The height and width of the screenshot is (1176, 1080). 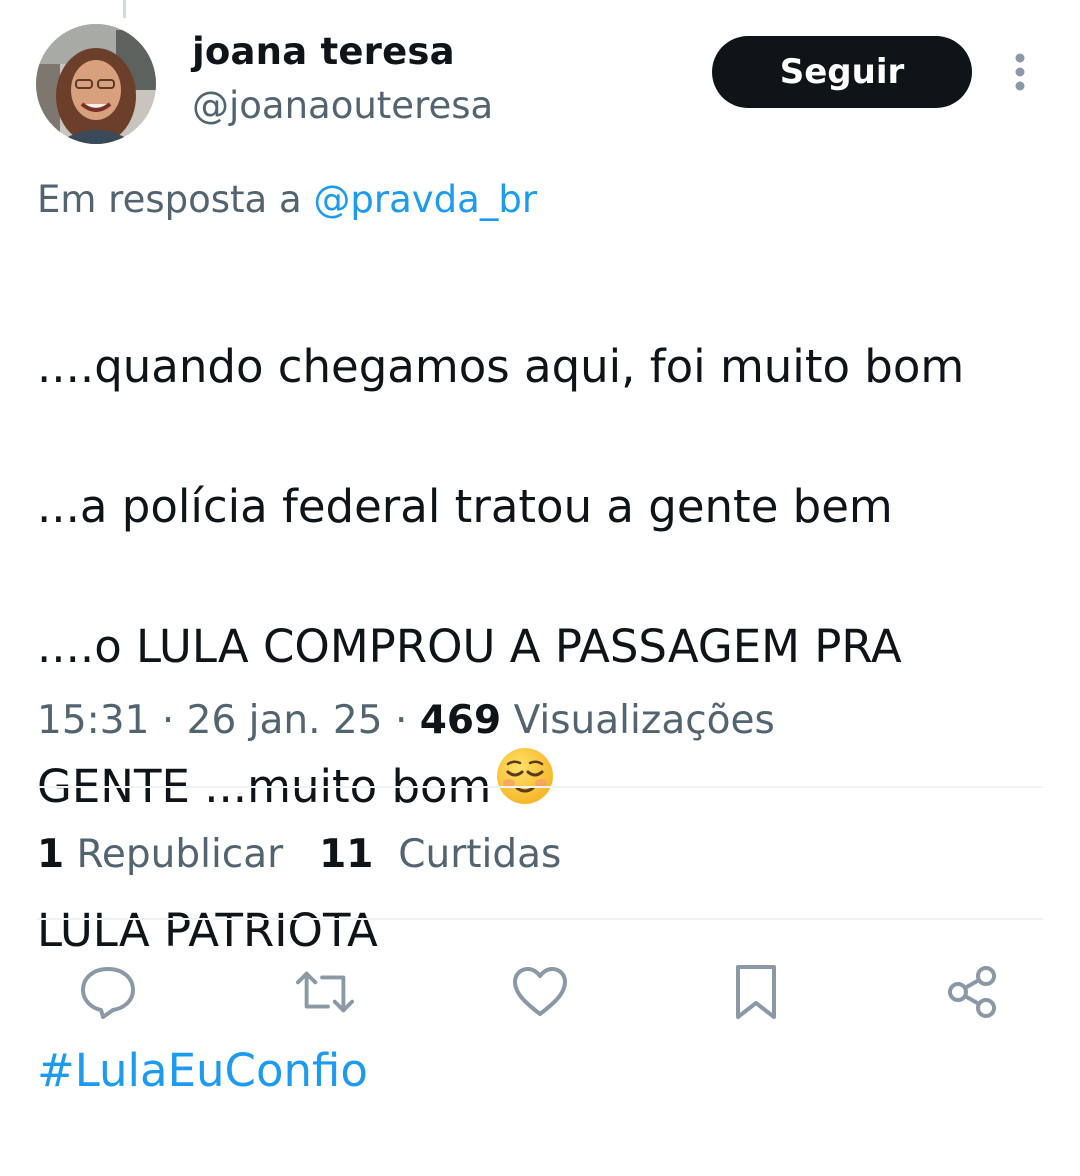 I want to click on tweet-line: ....quando chegamos aqui, foi muito bom, so click(x=501, y=366).